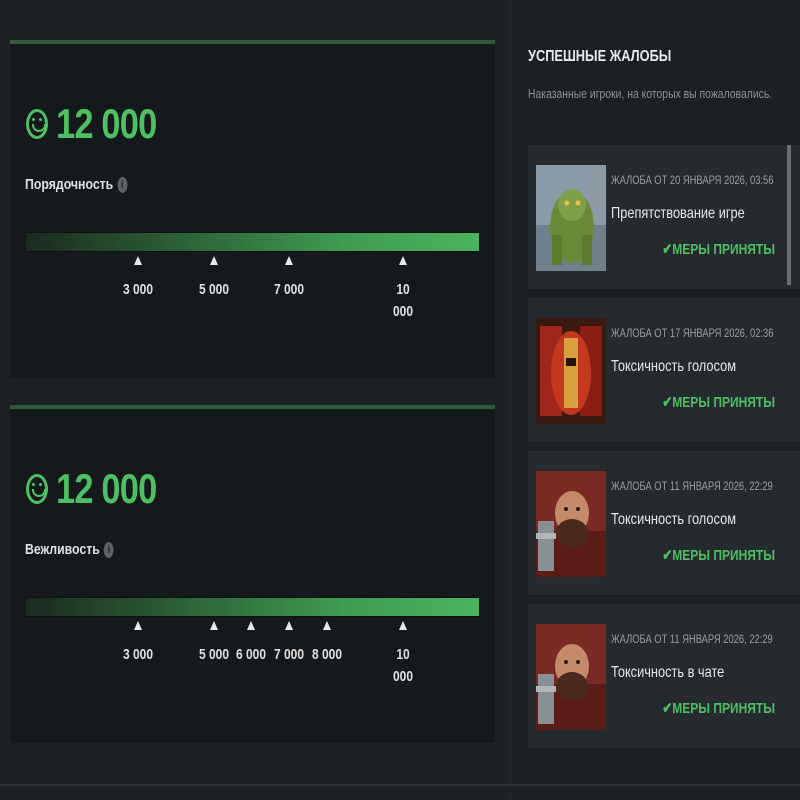 The height and width of the screenshot is (800, 800). I want to click on report-date: ЖАЛОБА ОТ 20 ЯНВАРЯ 2026, 03:56, so click(692, 180).